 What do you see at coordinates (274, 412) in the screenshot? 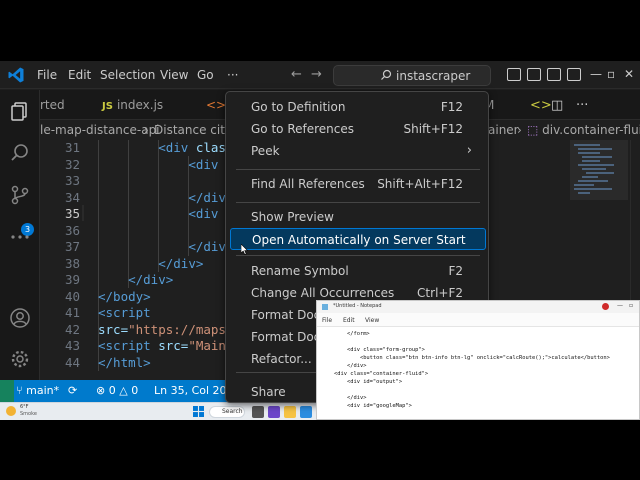
I see `teams-icon` at bounding box center [274, 412].